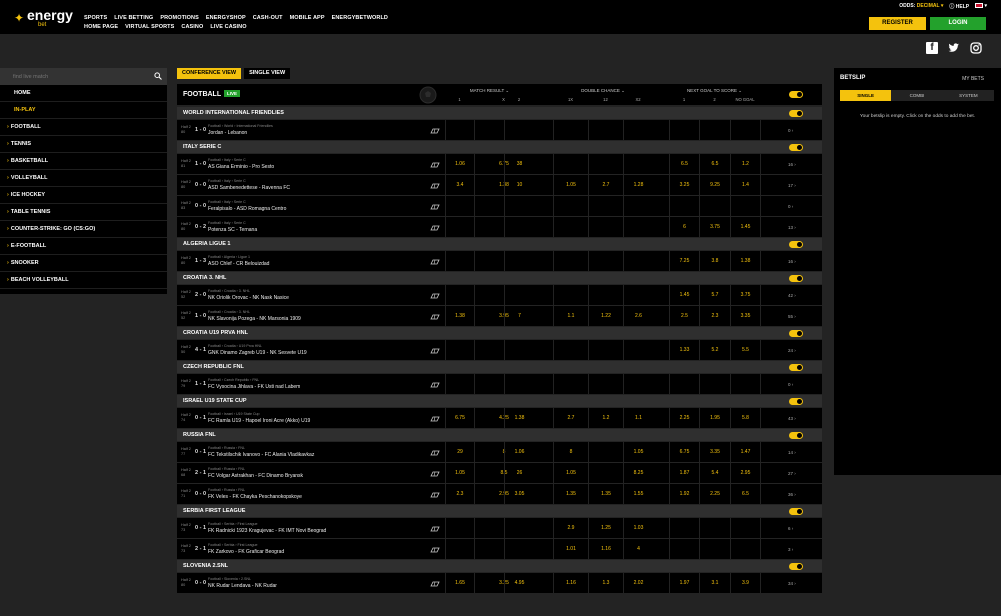 The image size is (1001, 616). Describe the element at coordinates (792, 227) in the screenshot. I see `more-markets-link: 13 ›` at that location.